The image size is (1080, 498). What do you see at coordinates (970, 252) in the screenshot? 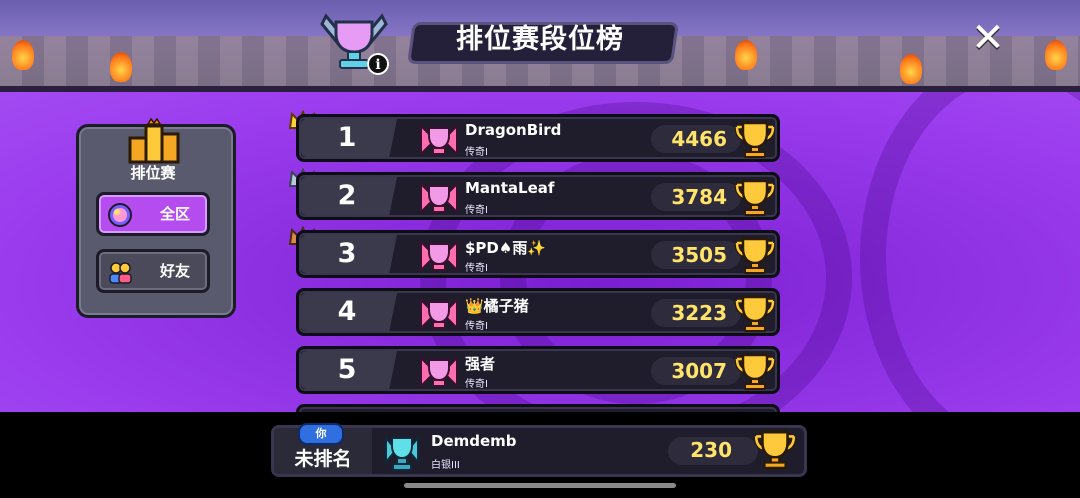
I see `swirl-decoration` at bounding box center [970, 252].